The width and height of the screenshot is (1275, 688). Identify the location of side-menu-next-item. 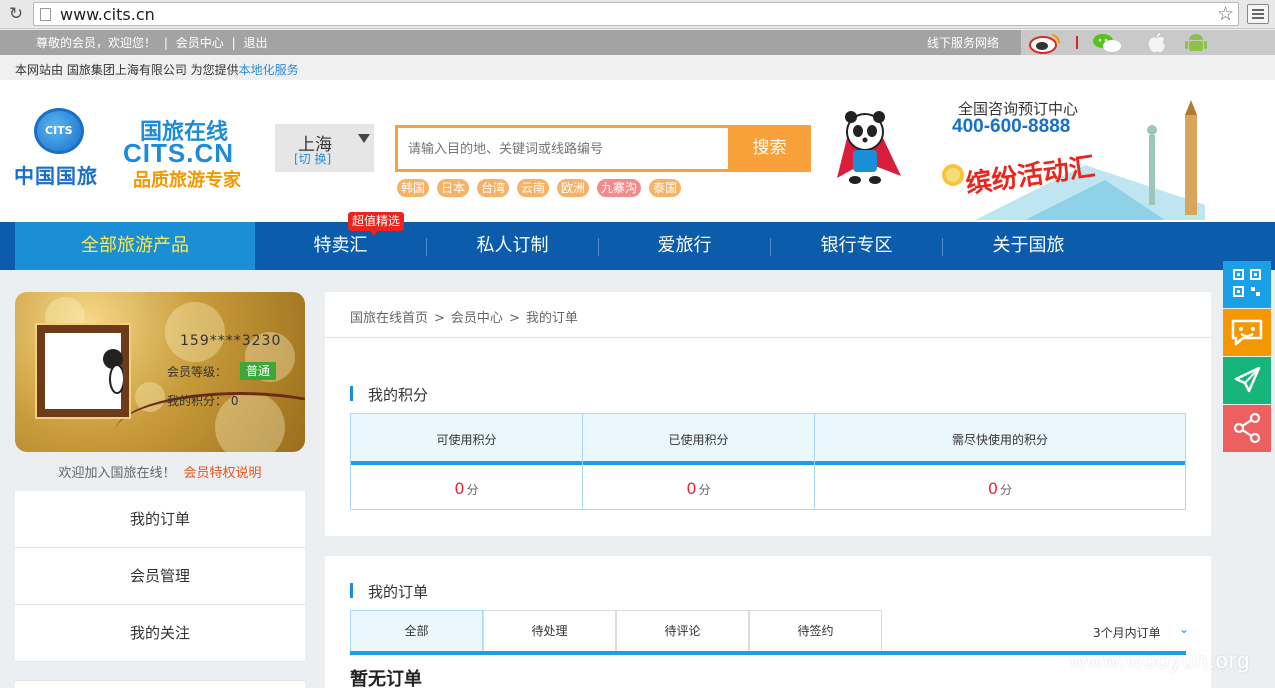
(160, 684).